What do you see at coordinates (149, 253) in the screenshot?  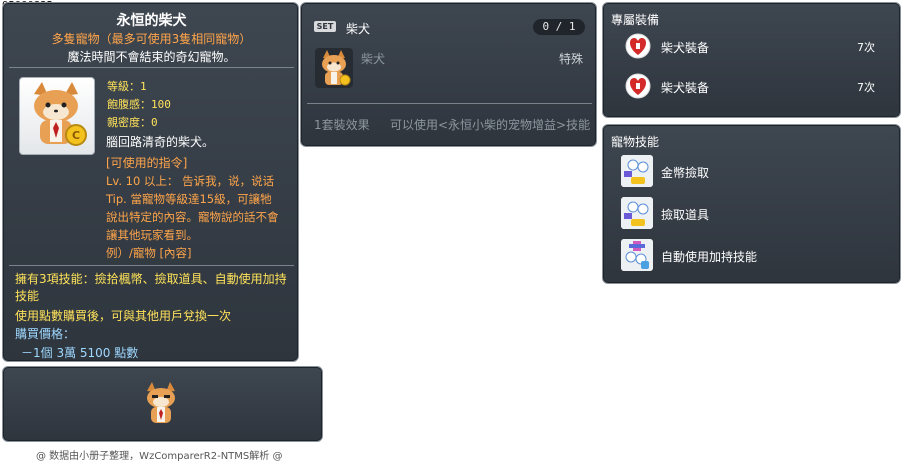 I see `command-line: 例）/寵物 [內容]` at bounding box center [149, 253].